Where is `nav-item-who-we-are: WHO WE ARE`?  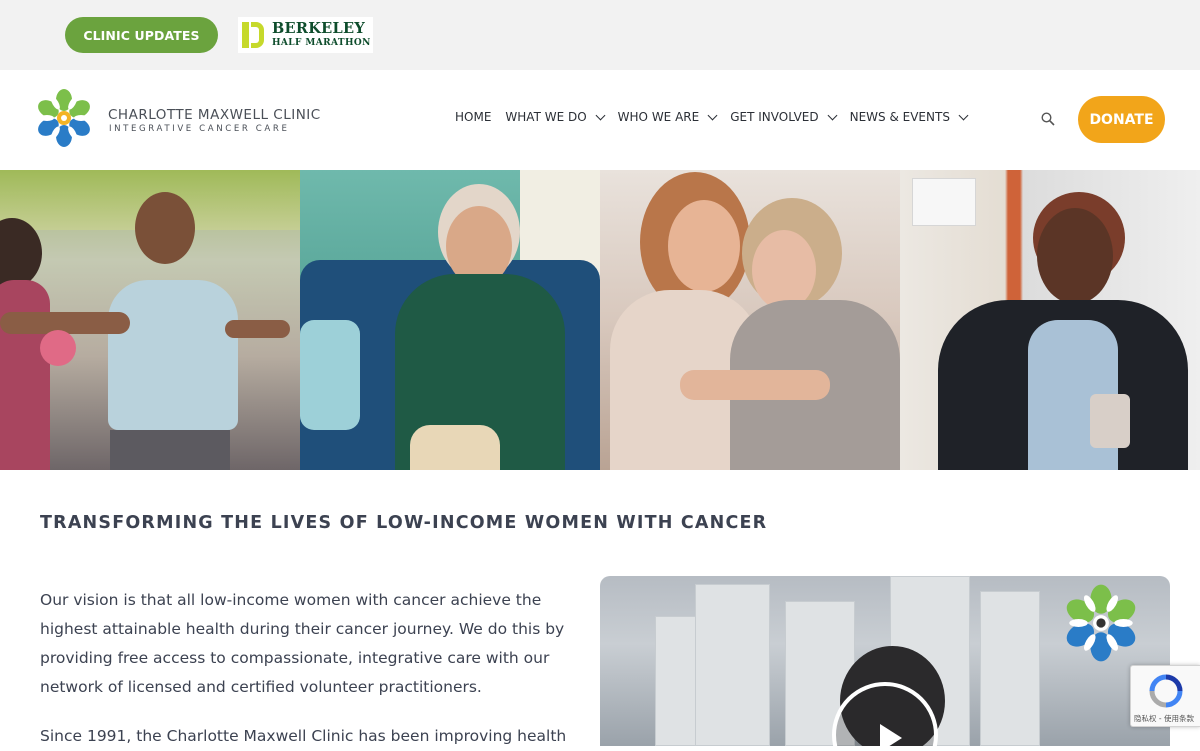 nav-item-who-we-are: WHO WE ARE is located at coordinates (667, 117).